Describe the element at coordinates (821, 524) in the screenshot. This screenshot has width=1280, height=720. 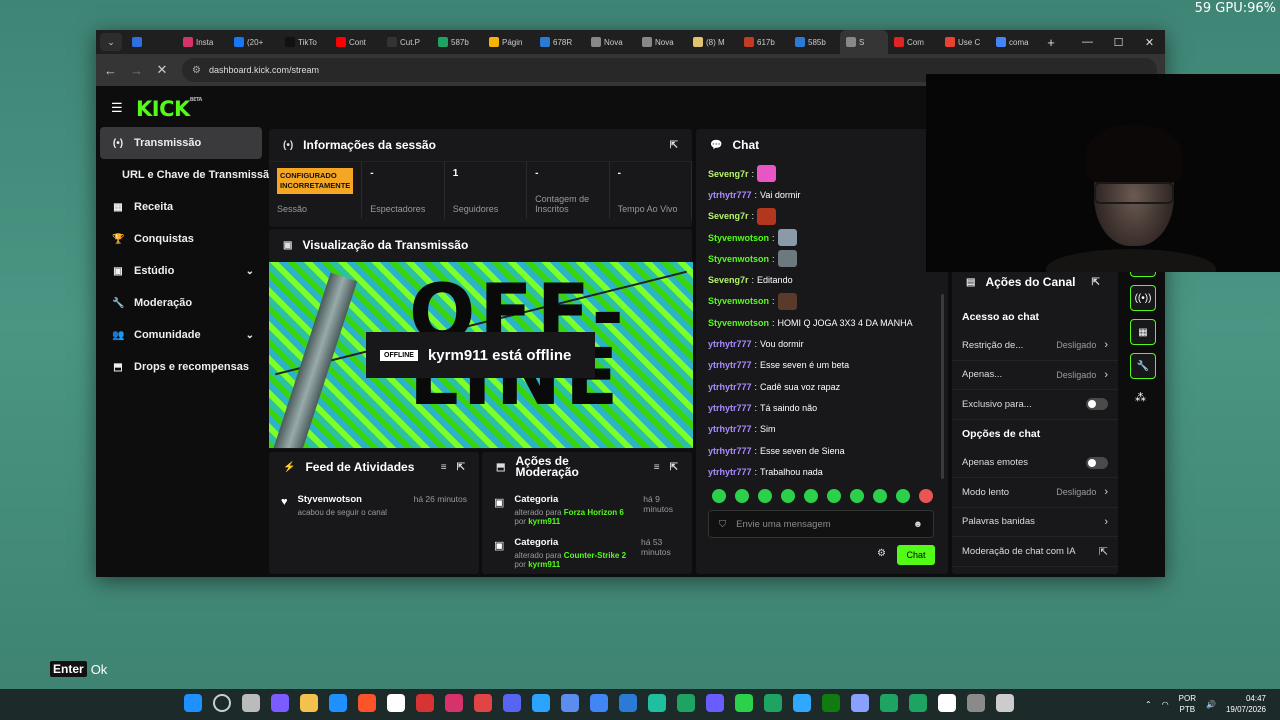
I see `chat-input: ⛉ Envie uma mensagem ☻` at that location.